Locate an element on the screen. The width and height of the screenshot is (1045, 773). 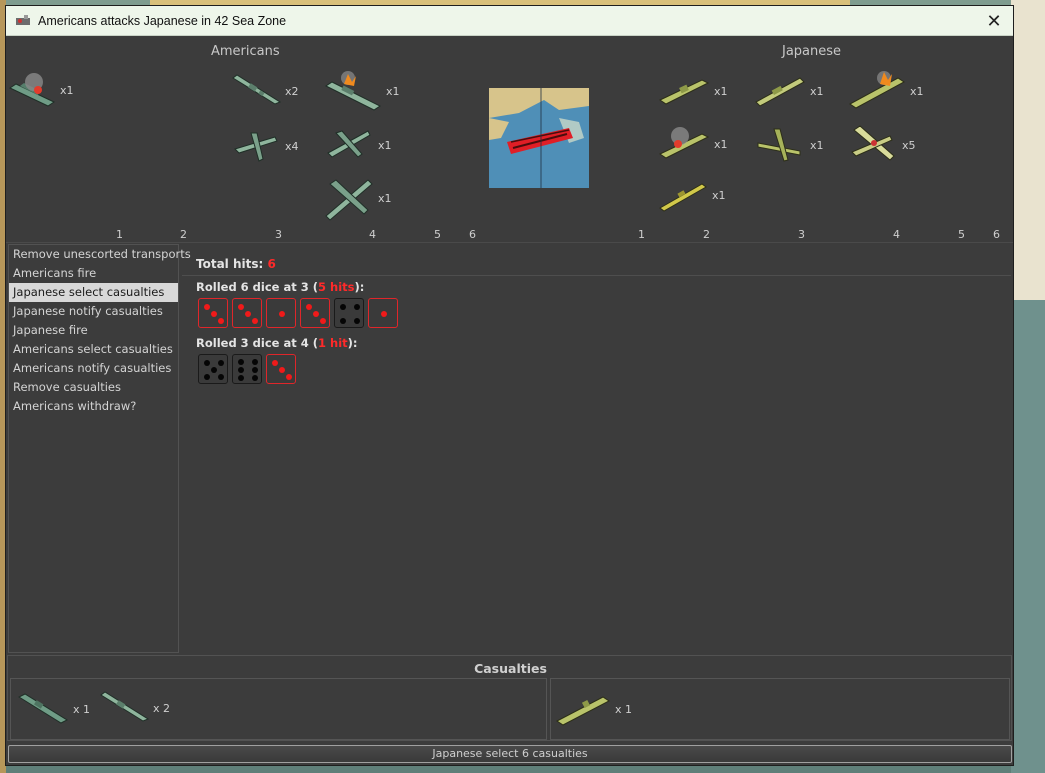
close-button: ✕ is located at coordinates (994, 21).